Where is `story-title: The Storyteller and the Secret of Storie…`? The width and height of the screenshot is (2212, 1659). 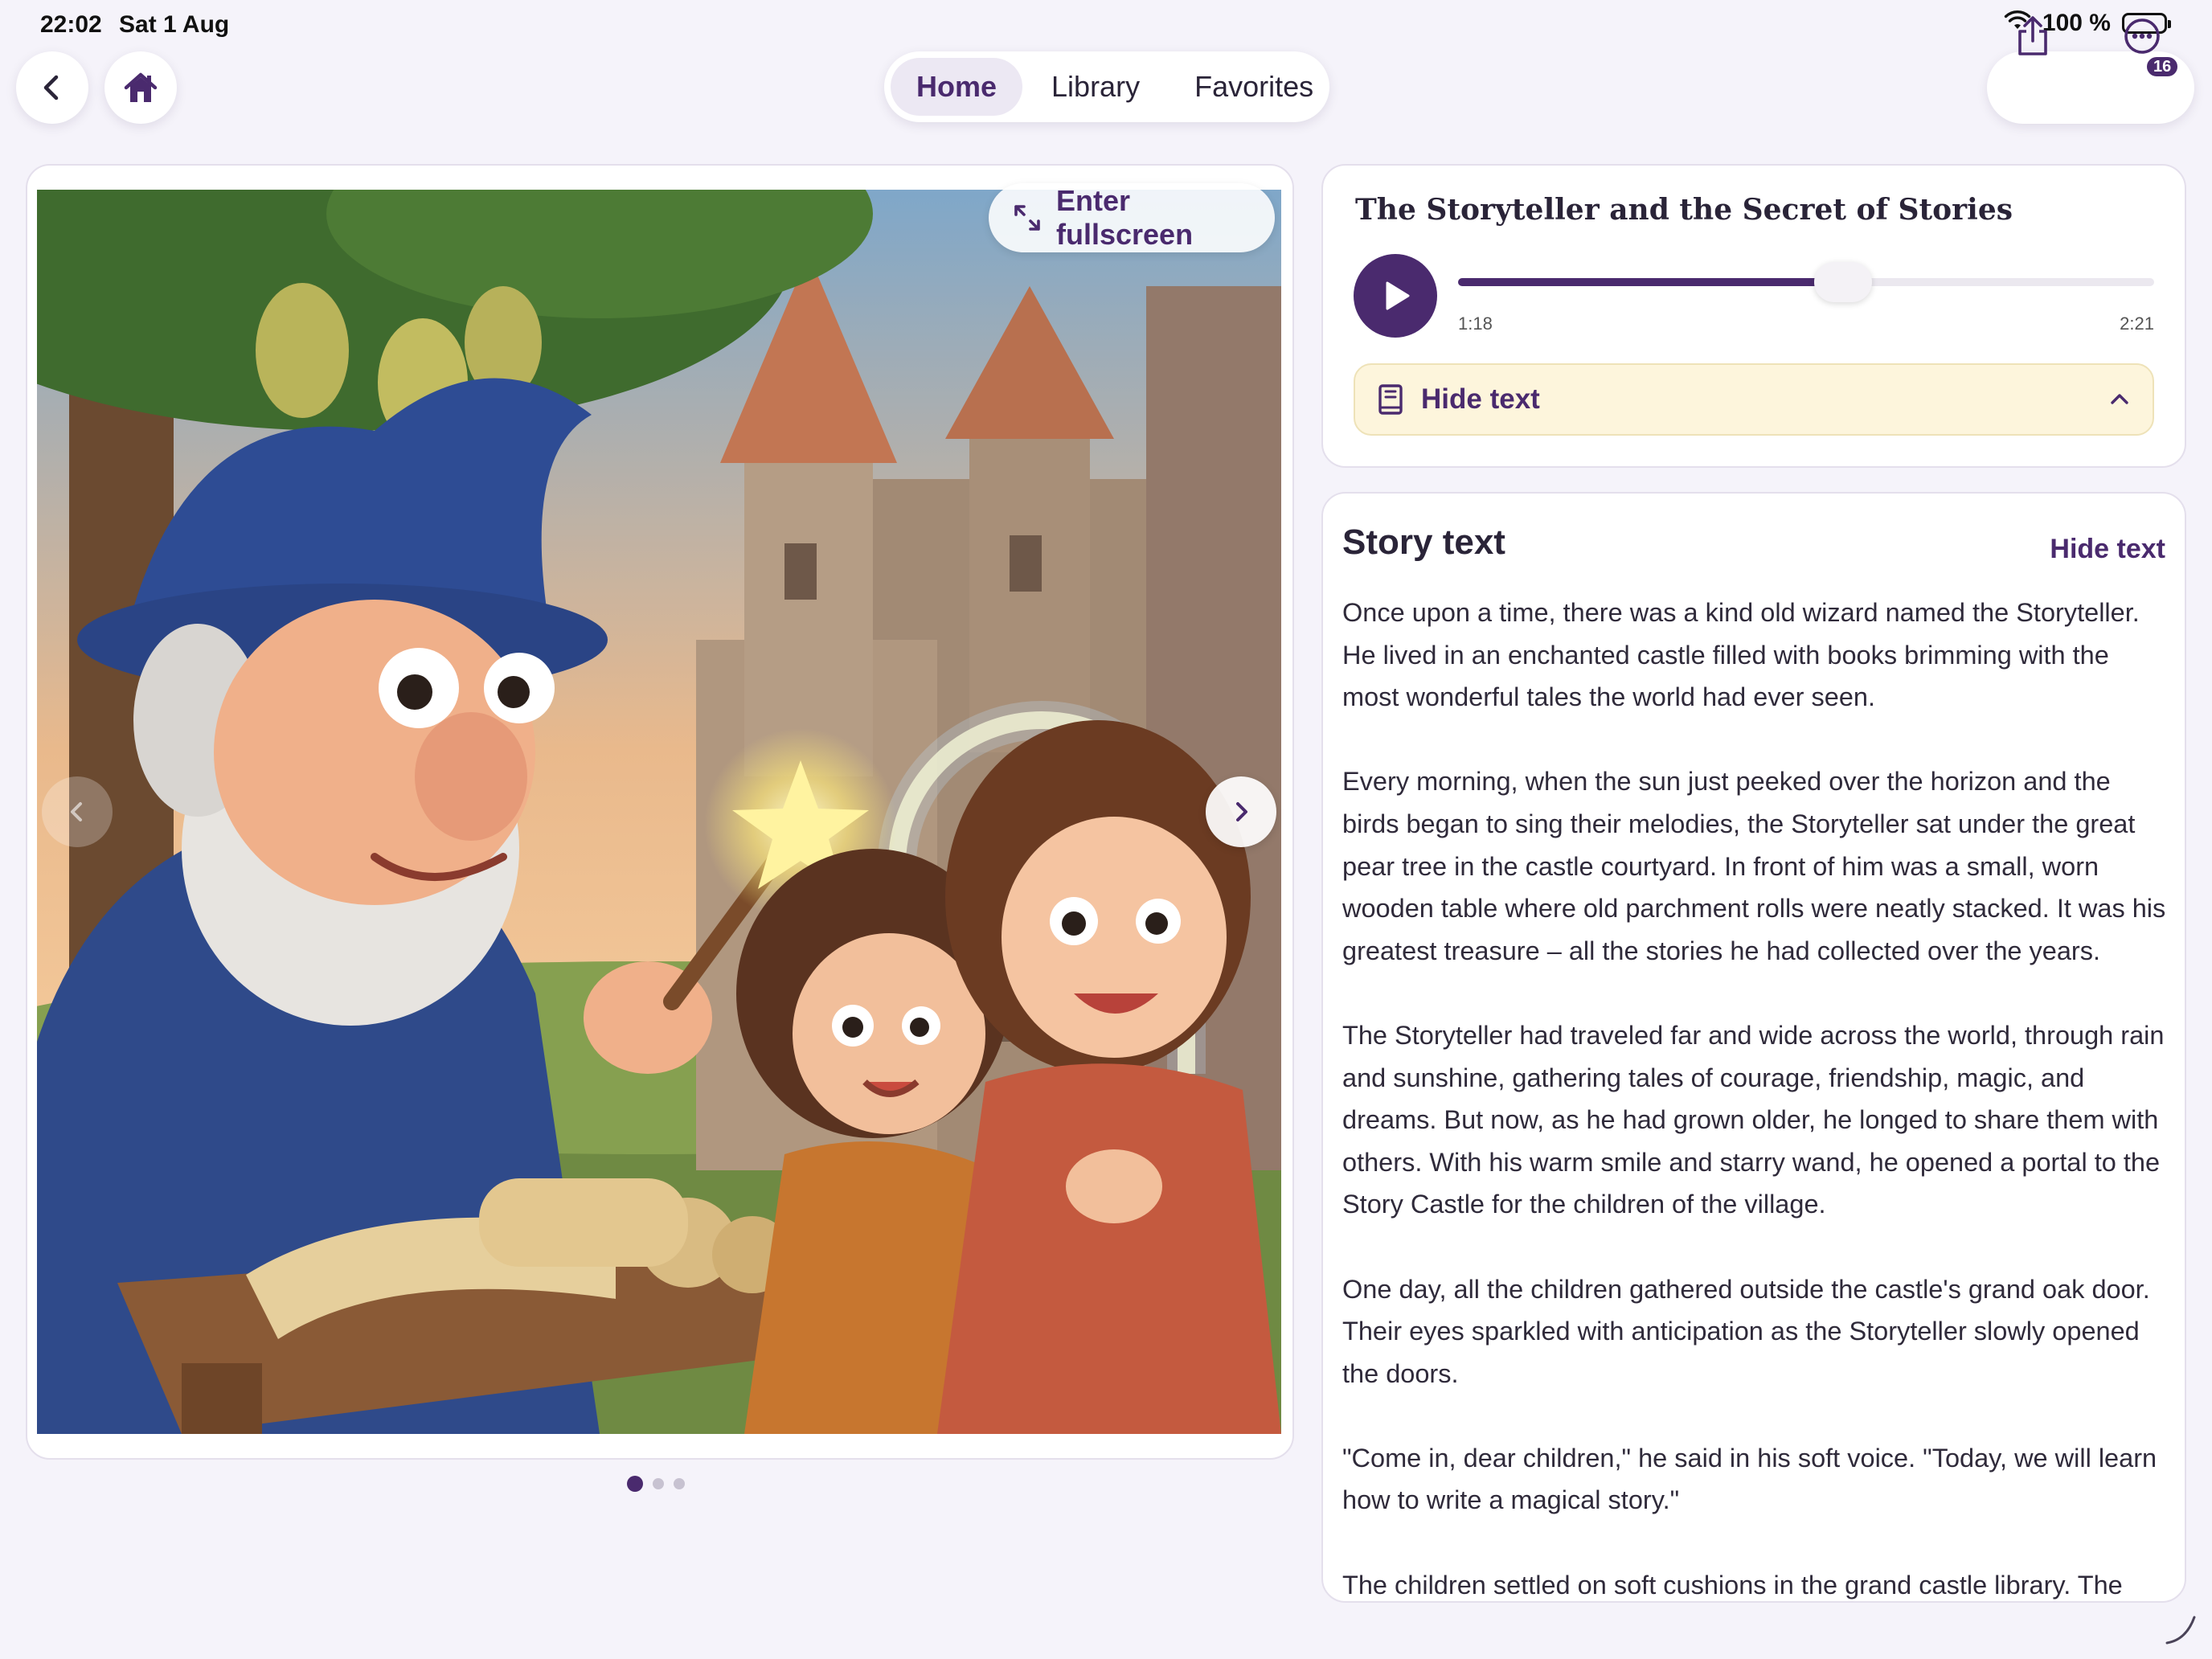
story-title: The Storyteller and the Secret of Storie… is located at coordinates (1684, 210).